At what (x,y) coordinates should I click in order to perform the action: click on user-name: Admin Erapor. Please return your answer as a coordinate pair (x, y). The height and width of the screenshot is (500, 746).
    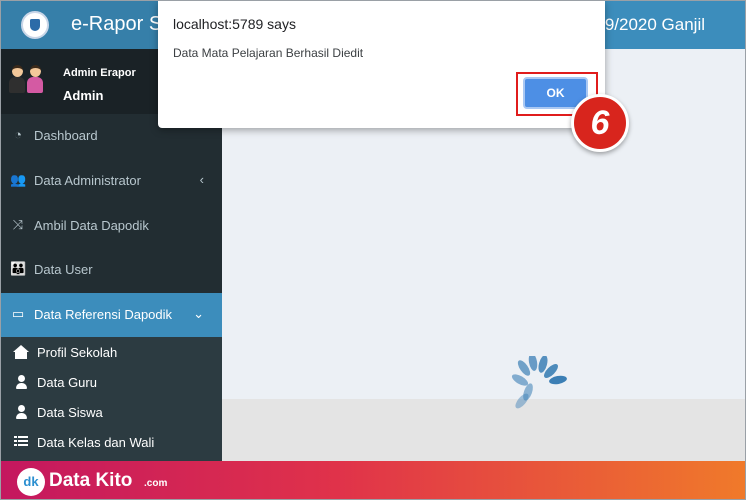
    Looking at the image, I should click on (99, 73).